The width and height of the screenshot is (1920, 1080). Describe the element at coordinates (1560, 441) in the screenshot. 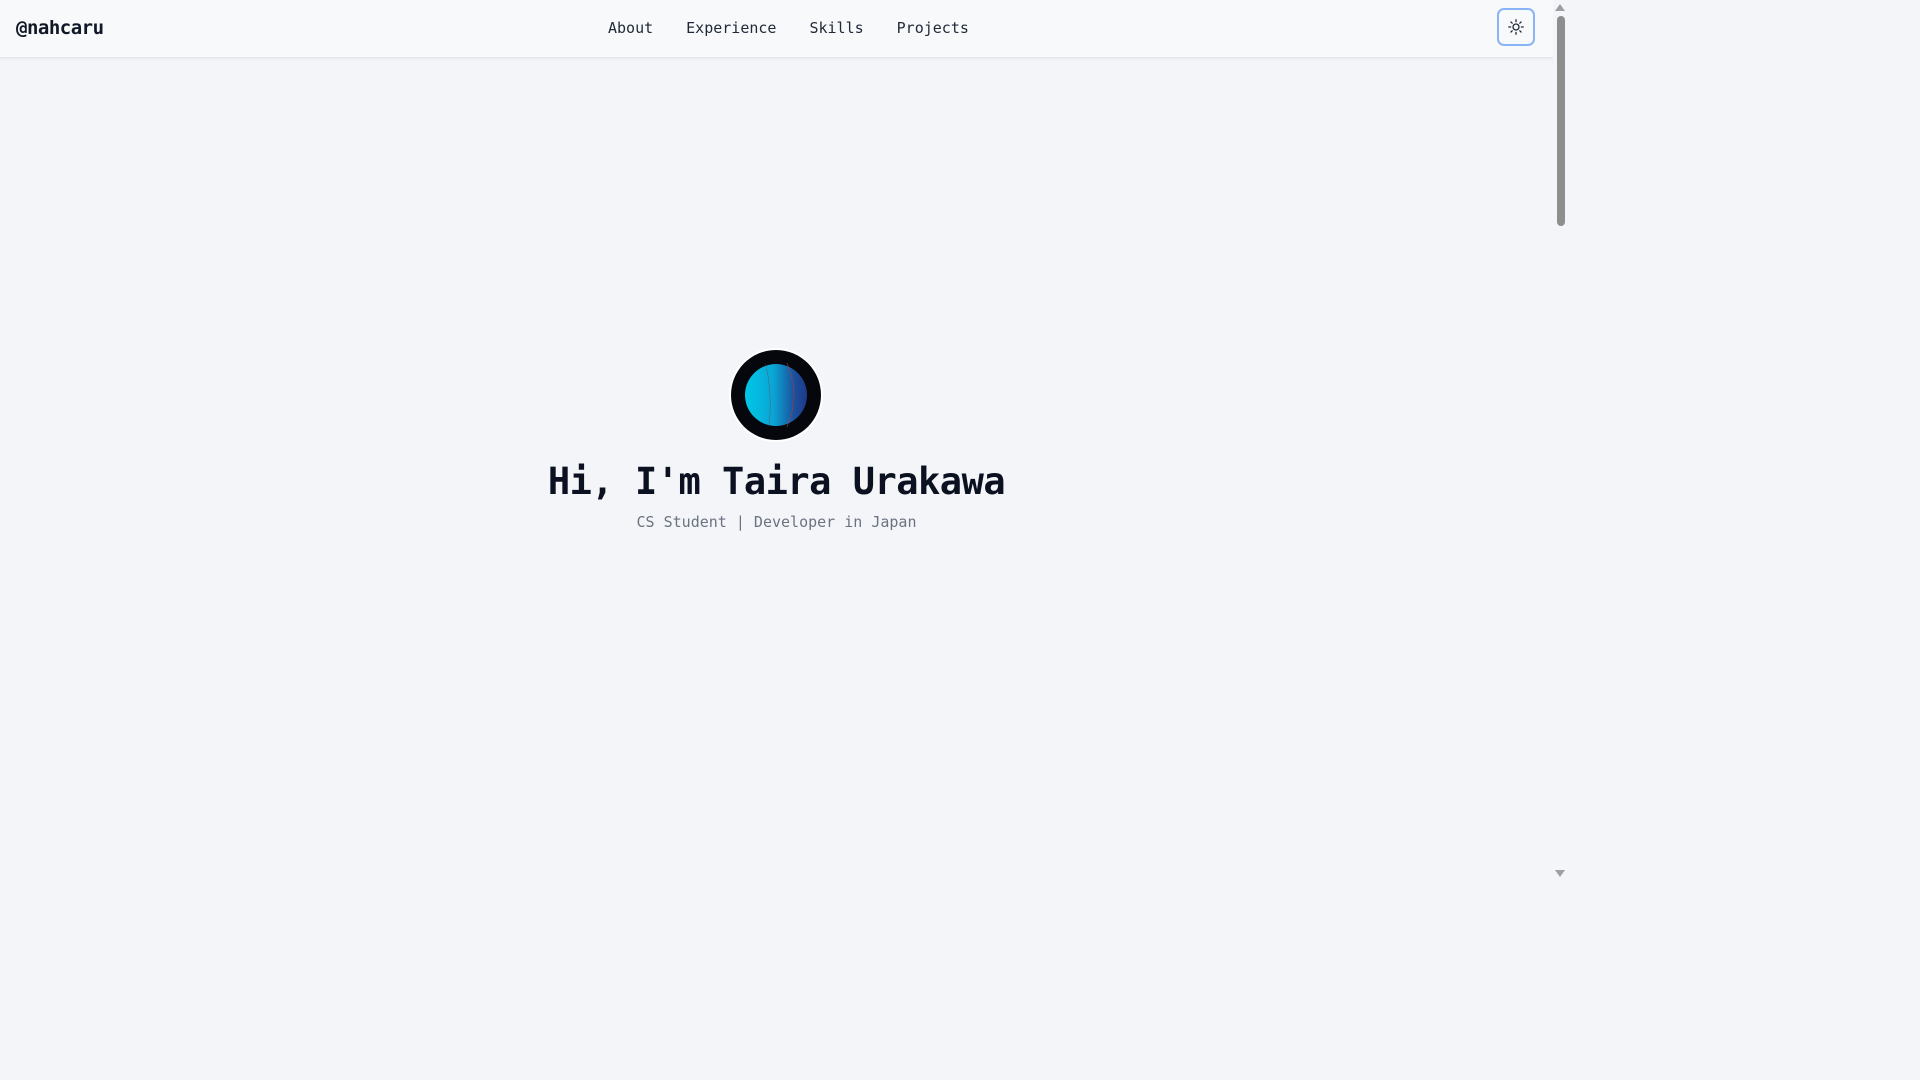

I see `page-scrollbar` at that location.